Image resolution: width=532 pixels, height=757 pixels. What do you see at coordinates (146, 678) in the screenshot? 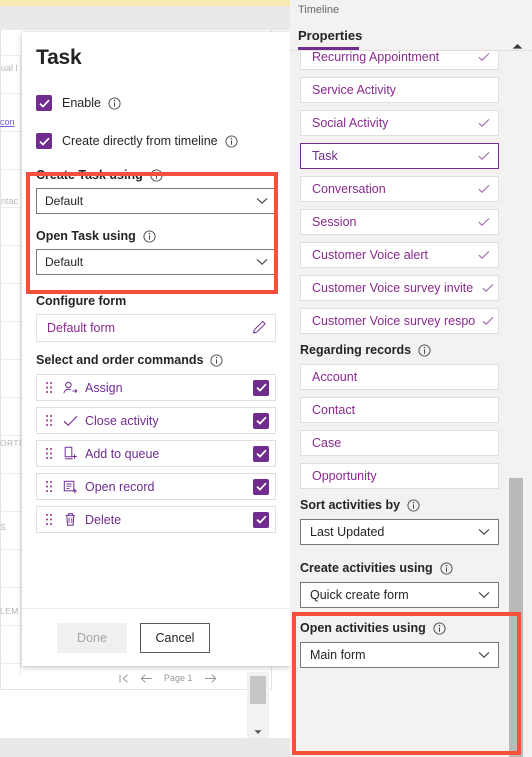
I see `previous-page-icon` at bounding box center [146, 678].